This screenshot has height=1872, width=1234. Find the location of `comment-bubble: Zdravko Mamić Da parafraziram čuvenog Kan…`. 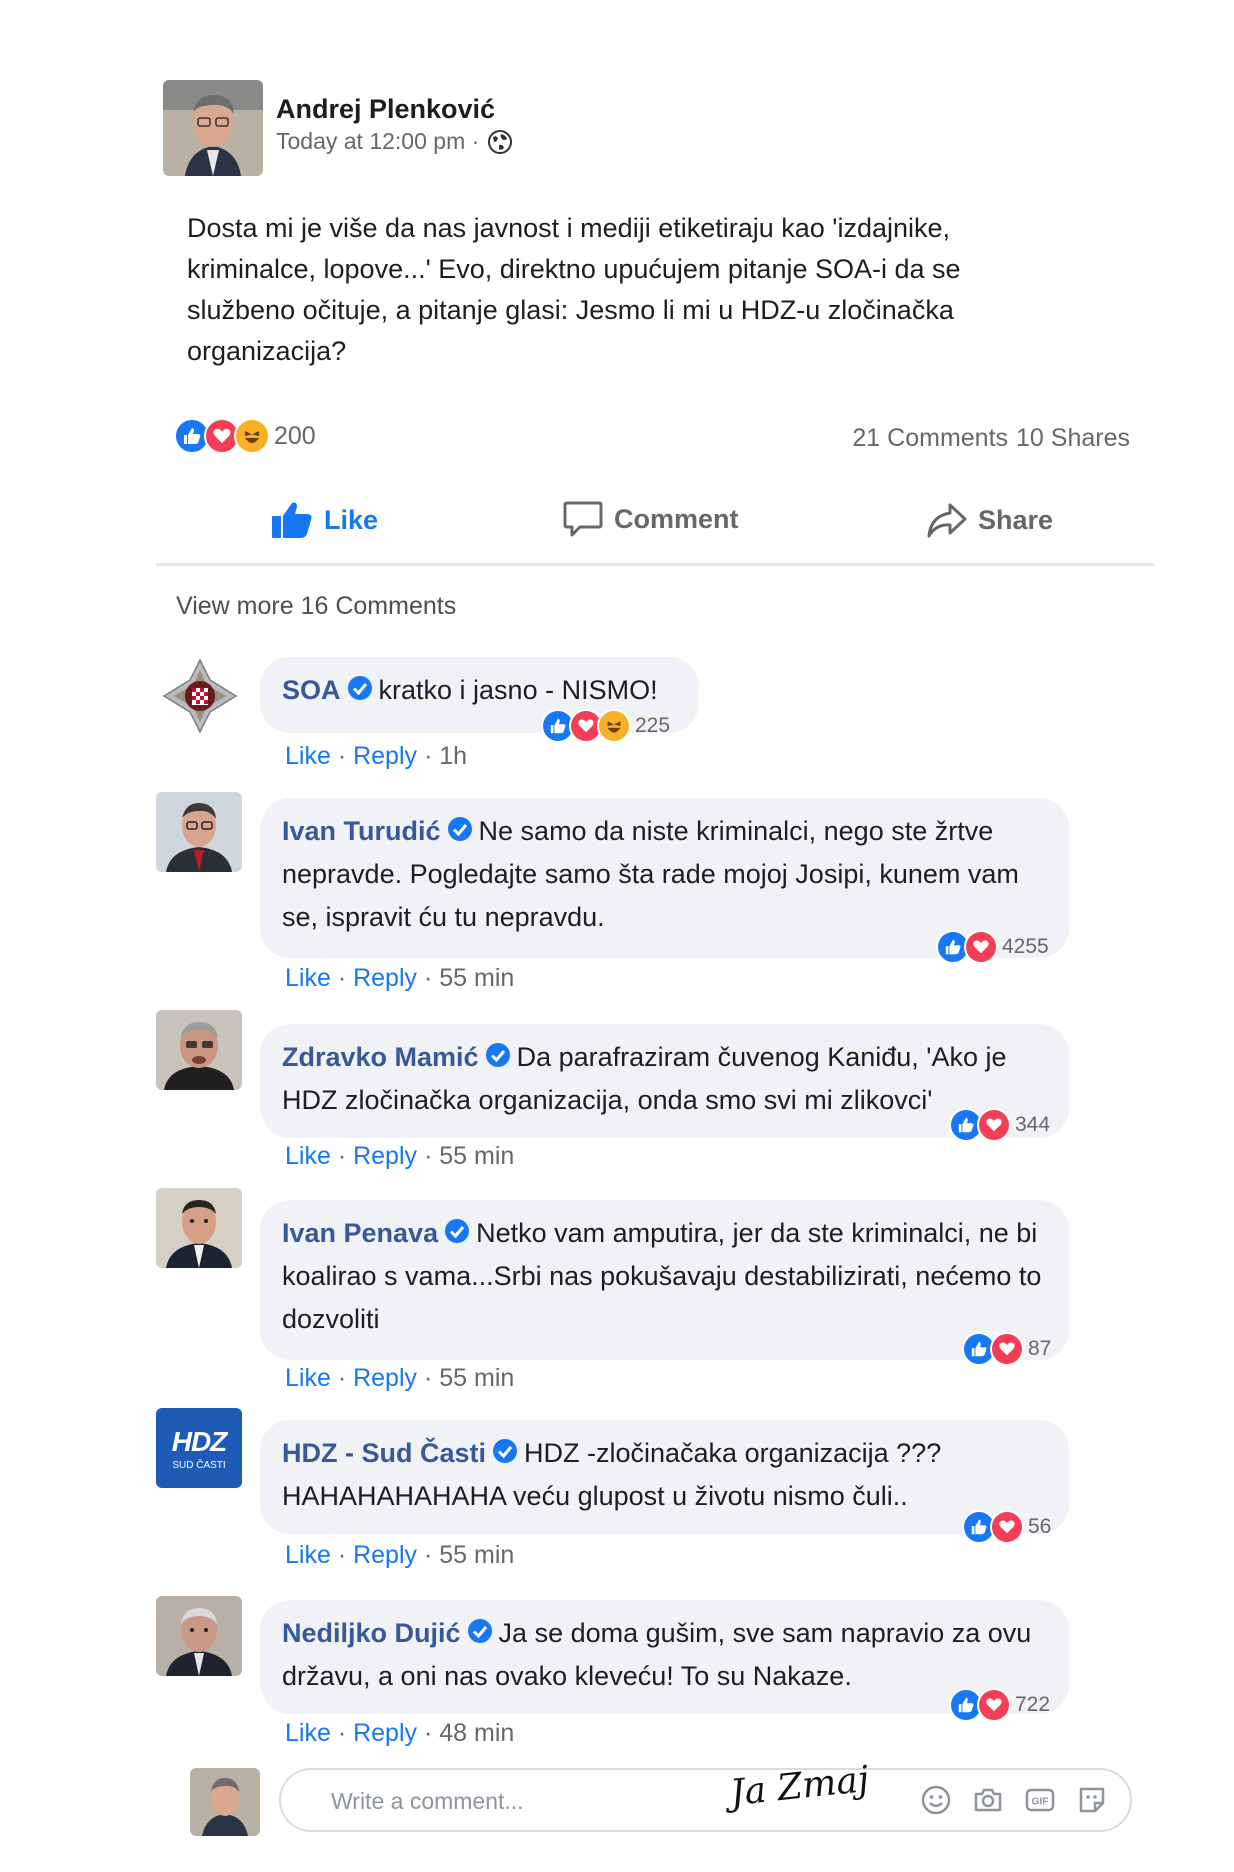

comment-bubble: Zdravko Mamić Da parafraziram čuvenog Kan… is located at coordinates (664, 1081).